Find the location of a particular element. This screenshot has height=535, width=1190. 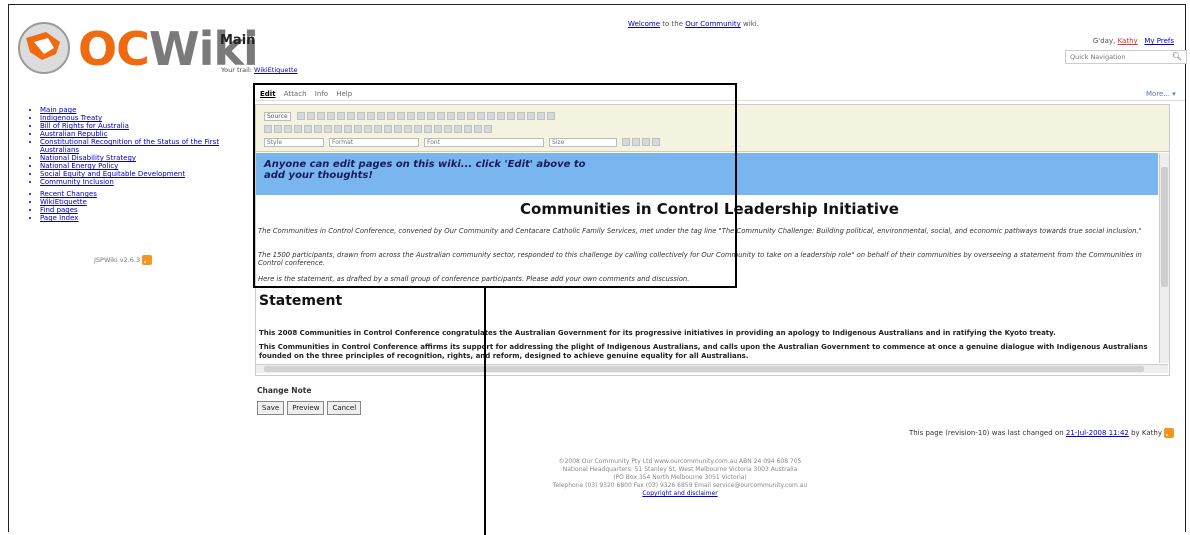

sidebar-item-label: Bill of Rights for Australia is located at coordinates (84, 126).